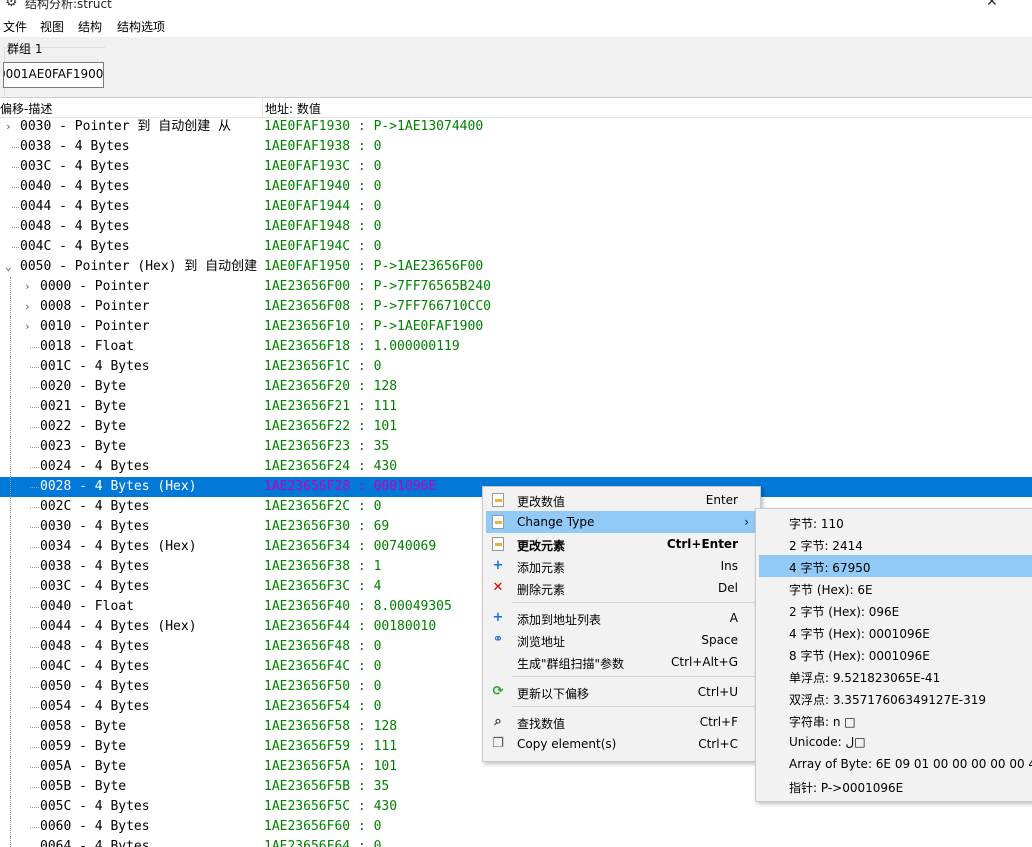 This screenshot has width=1032, height=847. I want to click on type-option: 2 字节 (Hex): 096E, so click(895, 610).